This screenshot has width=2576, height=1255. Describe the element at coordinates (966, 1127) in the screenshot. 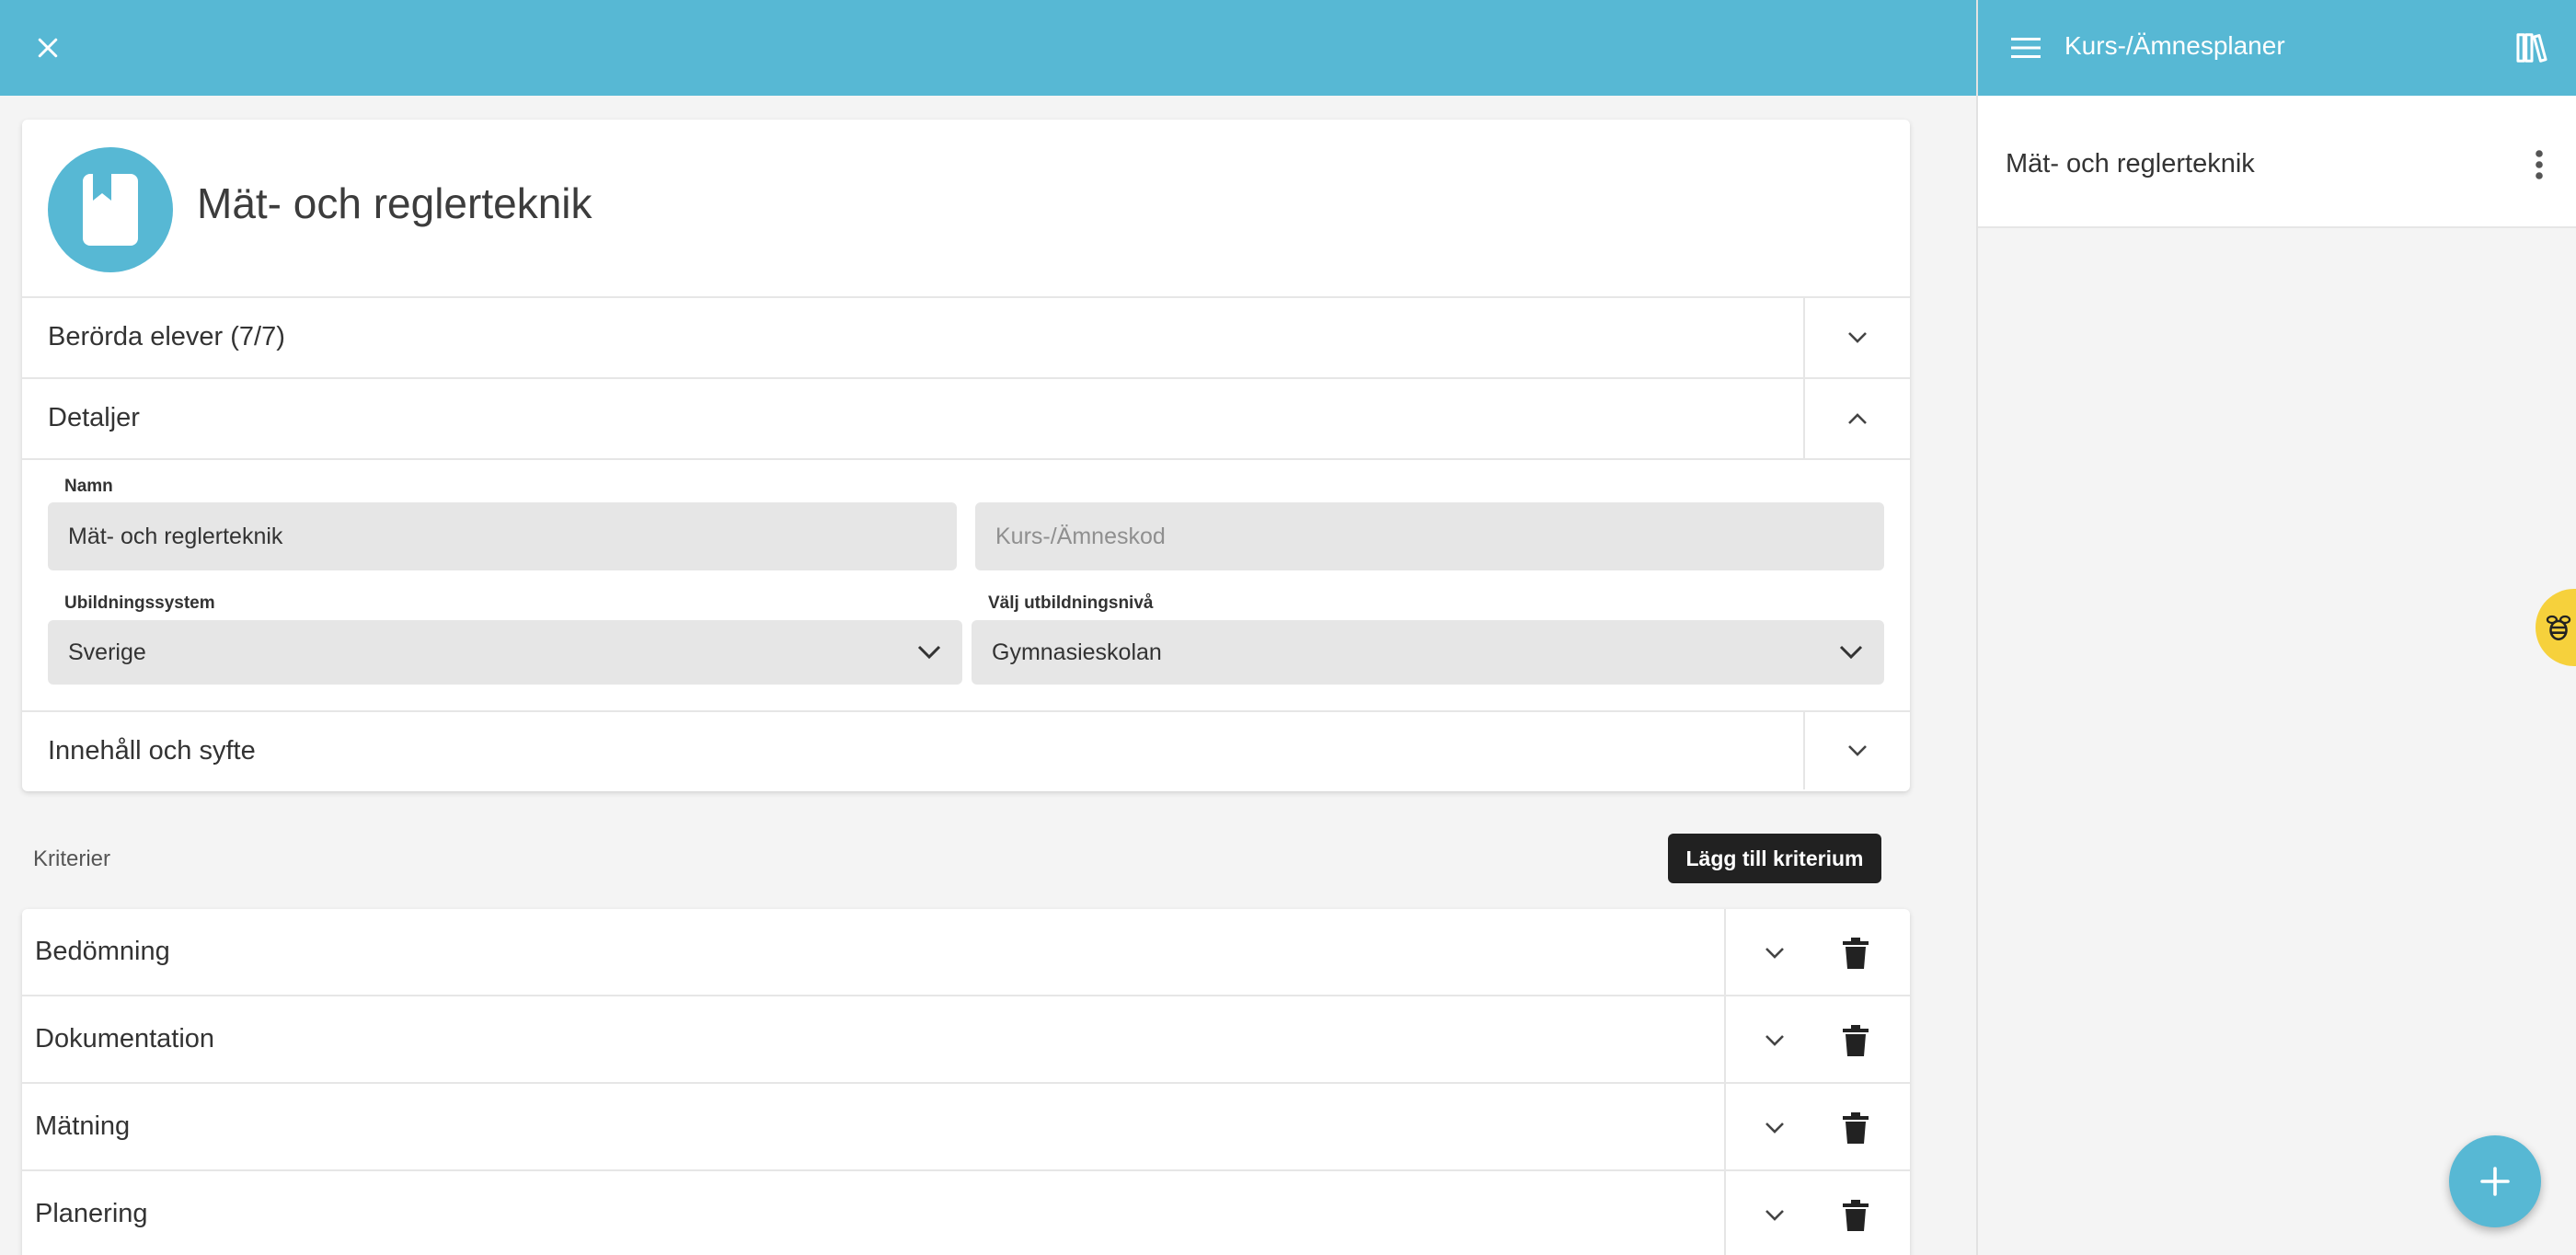

I see `criterion-row: Mätning` at that location.